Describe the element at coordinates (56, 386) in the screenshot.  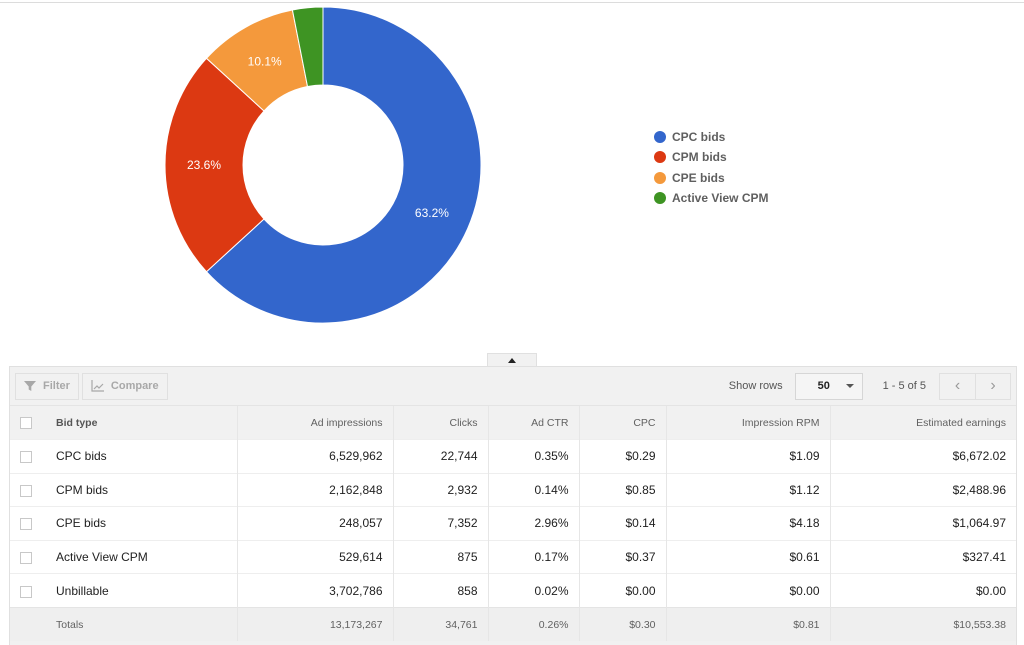
I see `filter-label: Filter` at that location.